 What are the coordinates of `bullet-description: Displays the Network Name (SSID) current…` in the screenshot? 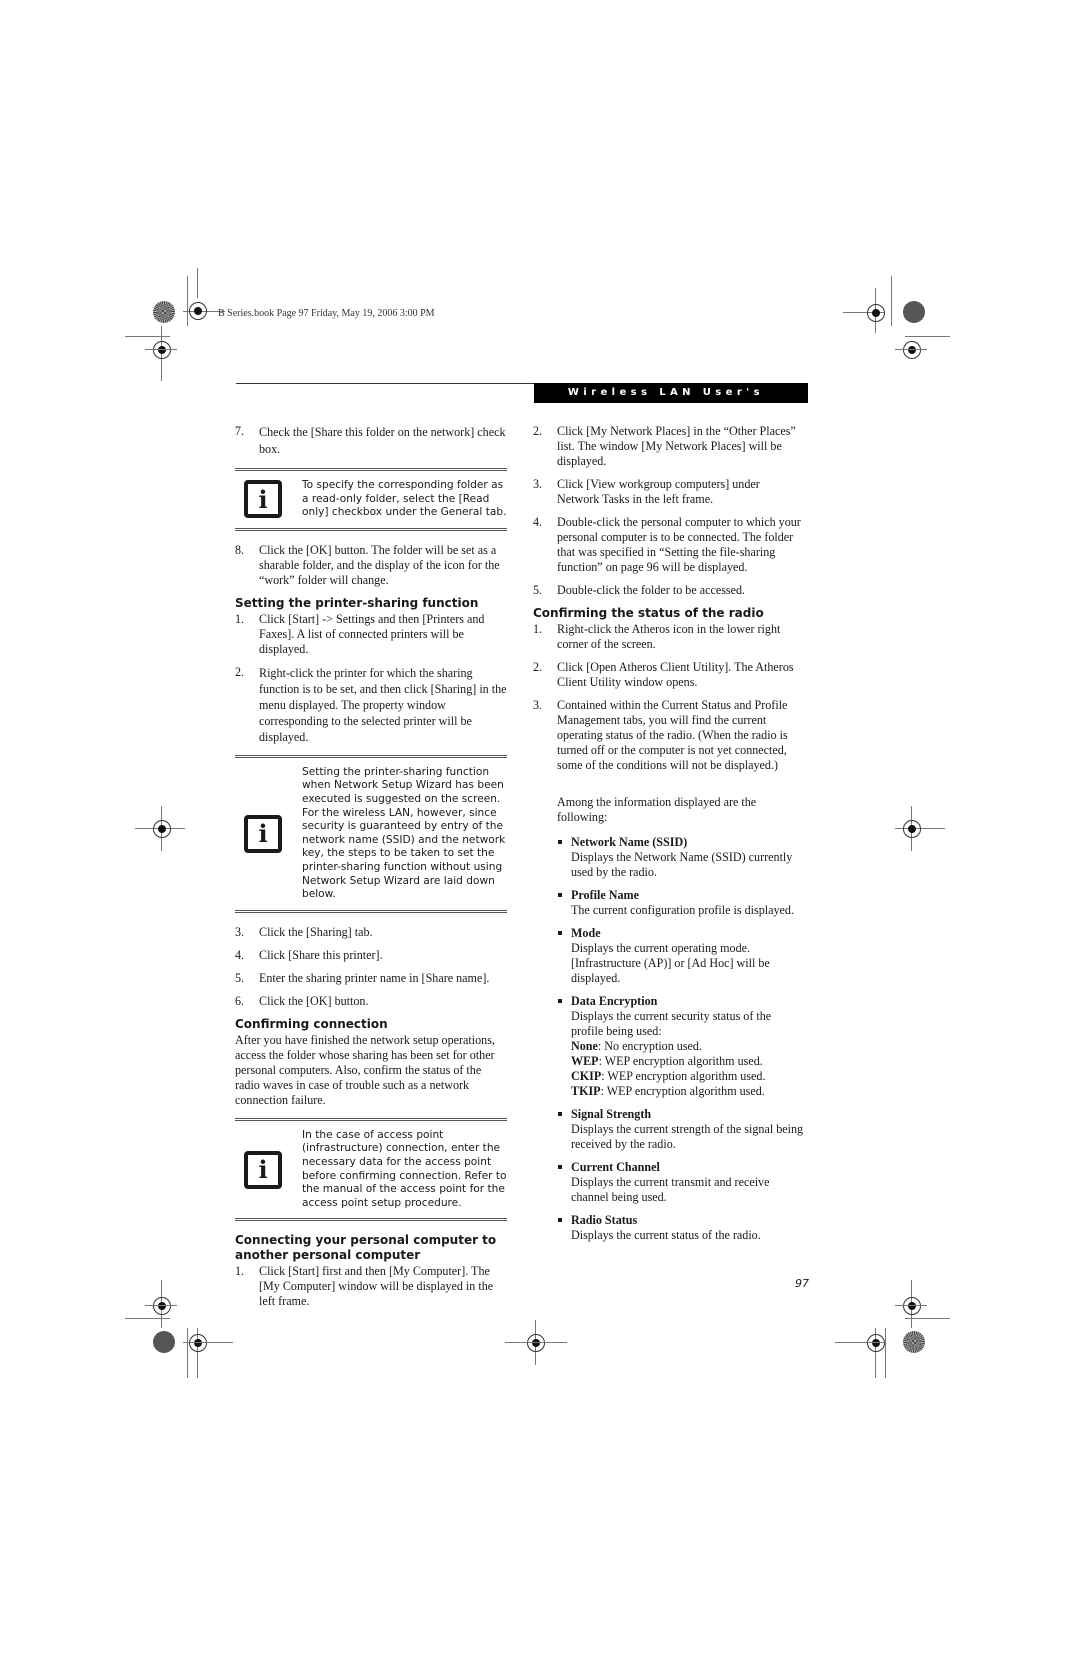 It's located at (682, 864).